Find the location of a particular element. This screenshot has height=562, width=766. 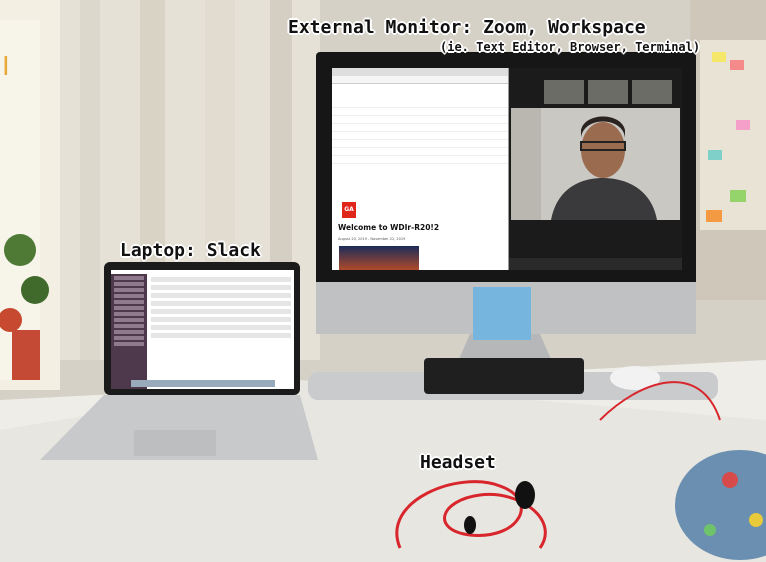

zoom-toolbar is located at coordinates (595, 264).